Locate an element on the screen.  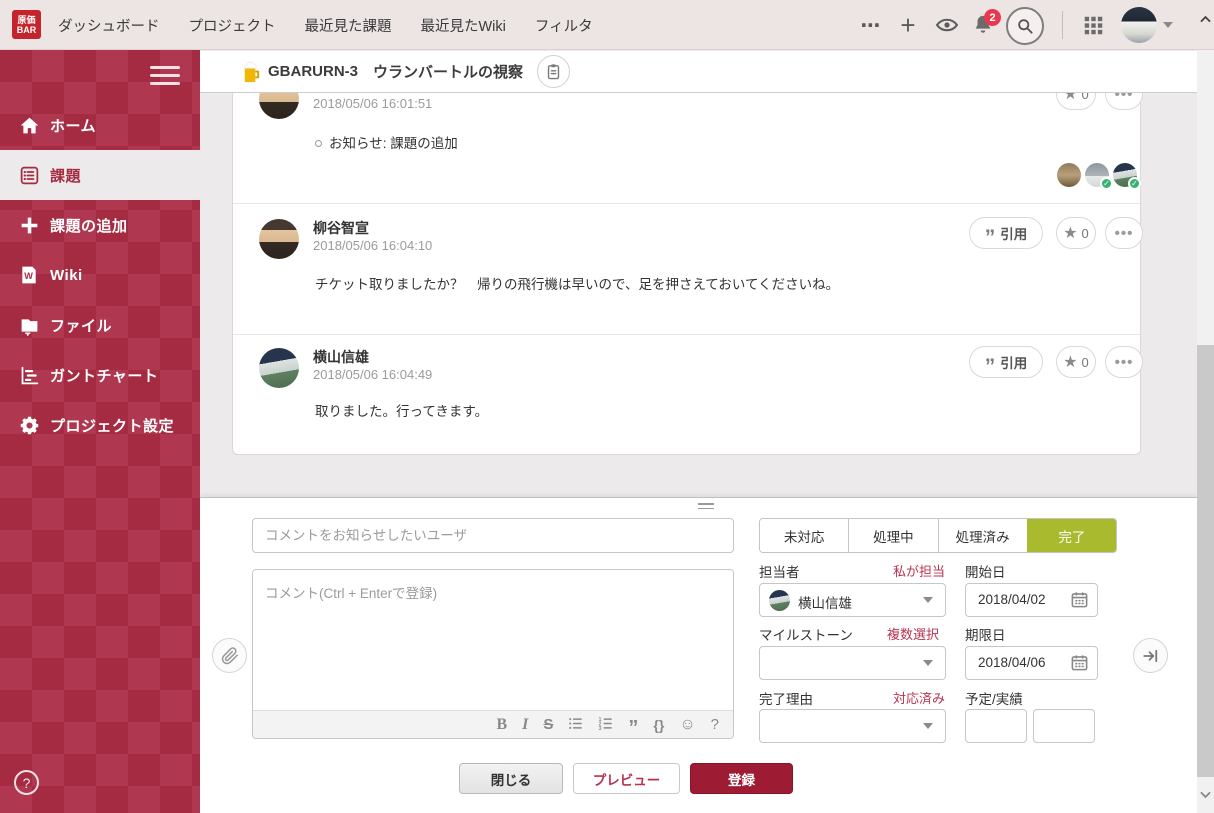
comment-author-name: 柳谷智宣 is located at coordinates (341, 228).